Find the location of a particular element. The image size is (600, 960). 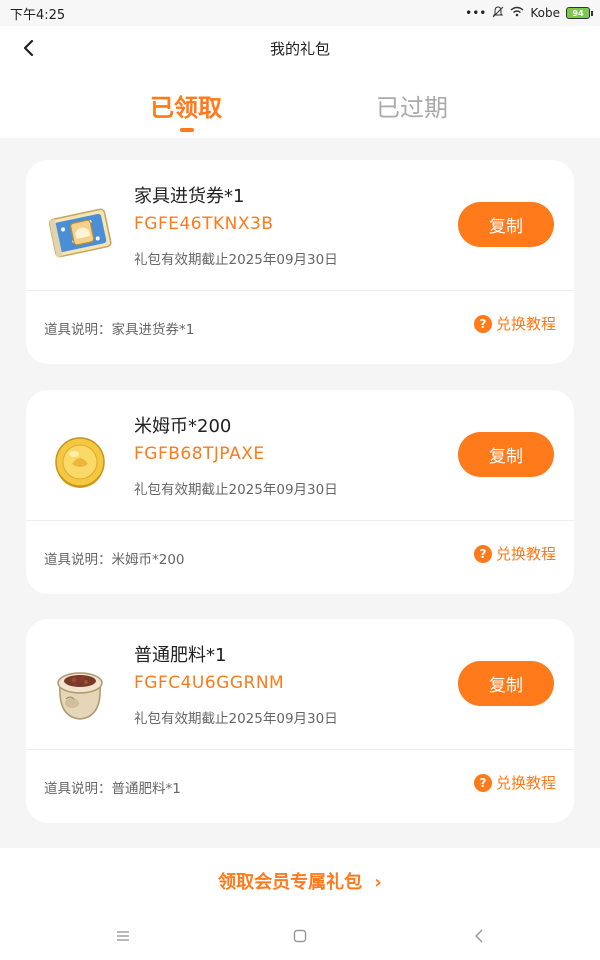

furniture-voucher-icon is located at coordinates (80, 232).